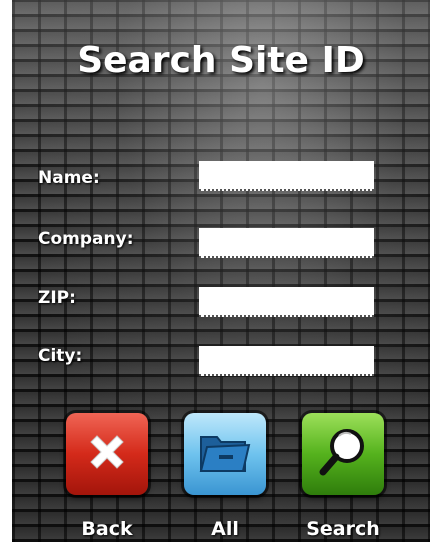 The width and height of the screenshot is (438, 542). Describe the element at coordinates (221, 60) in the screenshot. I see `page-title: Search Site ID` at that location.